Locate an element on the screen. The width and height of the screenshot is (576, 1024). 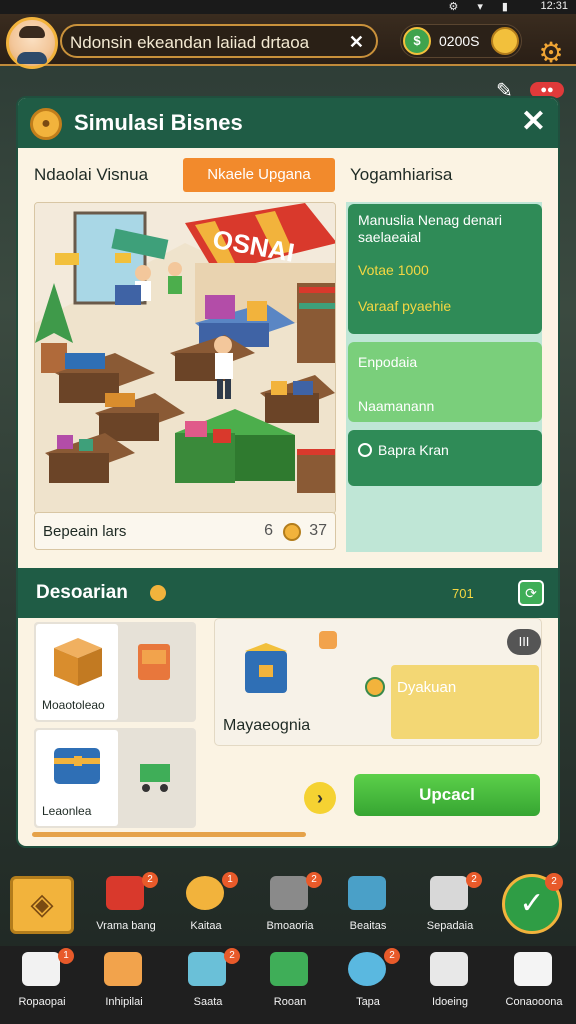
info-card-option: Bapra Kran is located at coordinates (445, 458).